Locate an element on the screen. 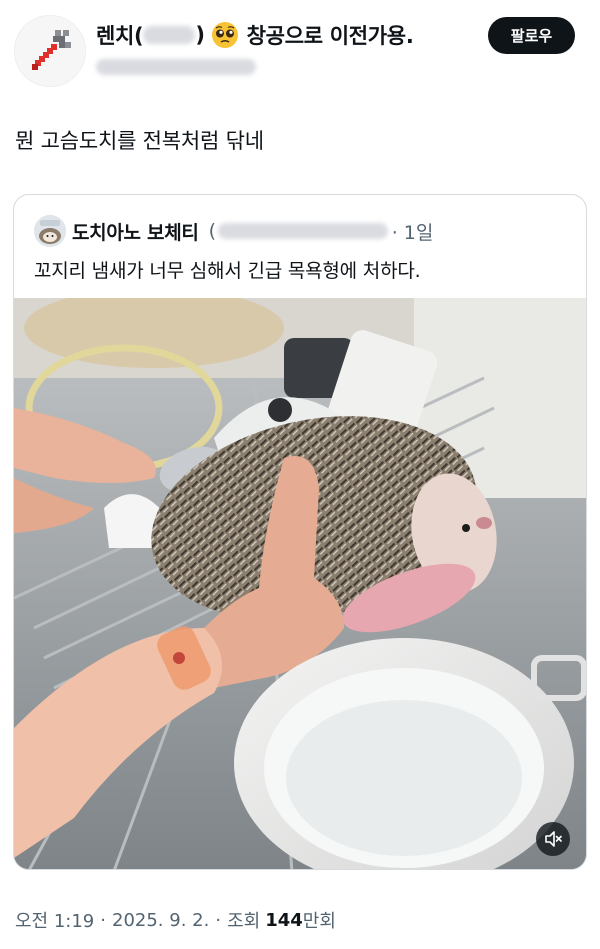  quote-author-name: 도치아노 보체티 is located at coordinates (135, 232).